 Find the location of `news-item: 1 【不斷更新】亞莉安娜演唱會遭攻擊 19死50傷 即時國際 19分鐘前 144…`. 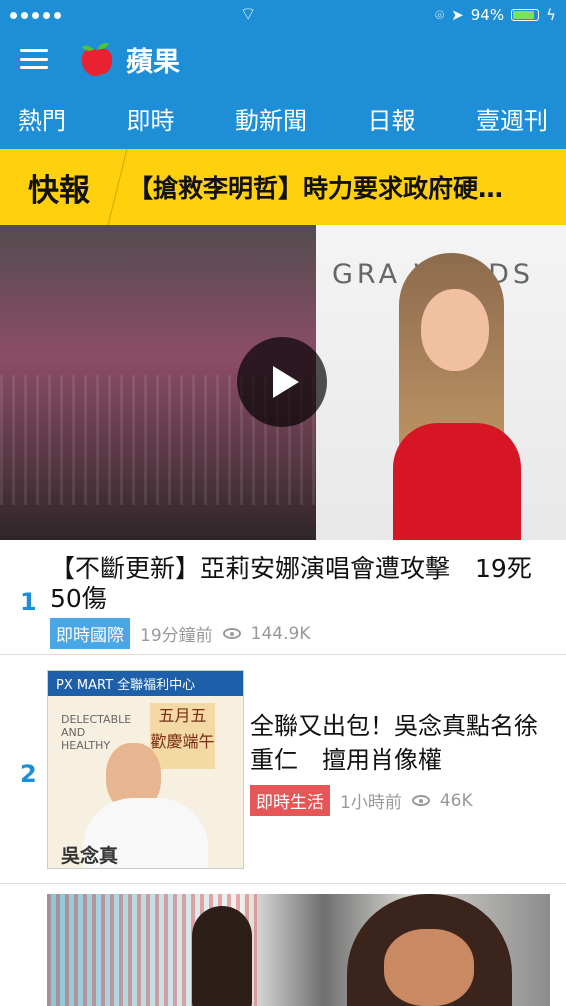

news-item: 1 【不斷更新】亞莉安娜演唱會遭攻擊 19死50傷 即時國際 19分鐘前 144… is located at coordinates (283, 597).